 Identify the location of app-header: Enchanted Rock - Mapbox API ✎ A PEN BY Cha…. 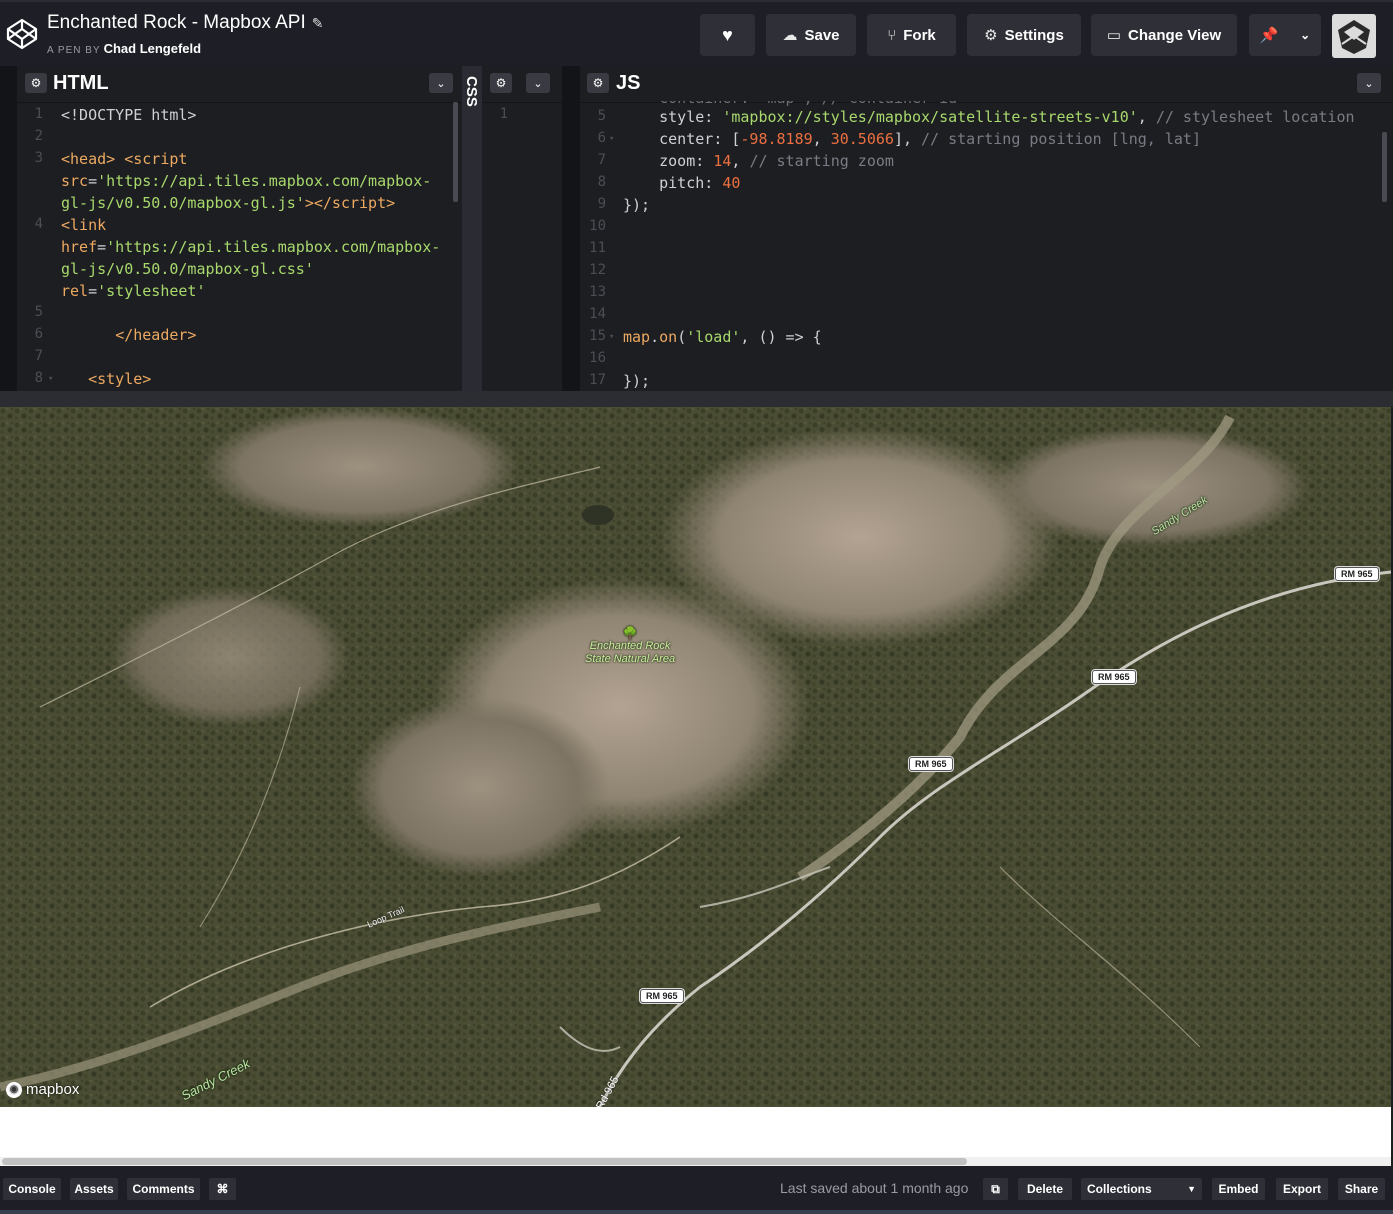
(696, 33).